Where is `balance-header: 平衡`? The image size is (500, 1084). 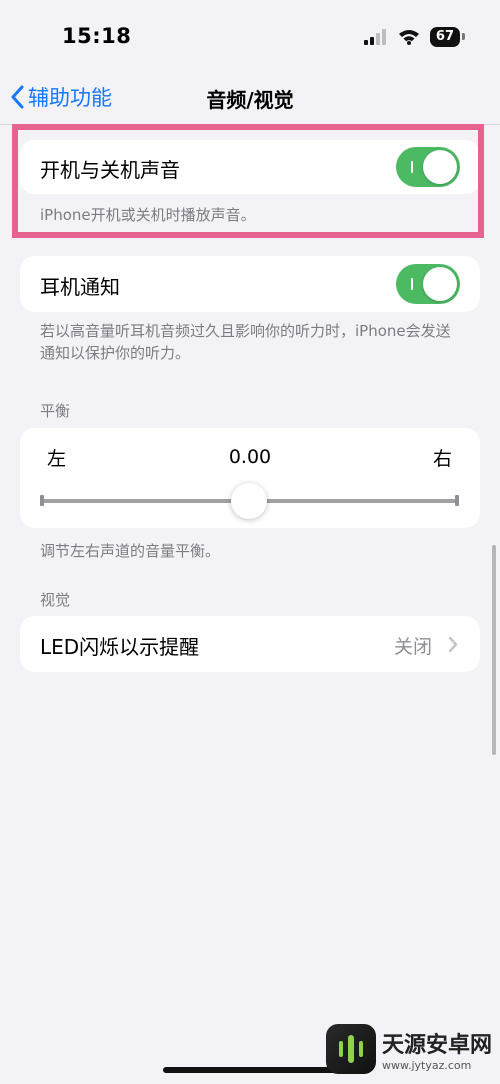
balance-header: 平衡 is located at coordinates (55, 411).